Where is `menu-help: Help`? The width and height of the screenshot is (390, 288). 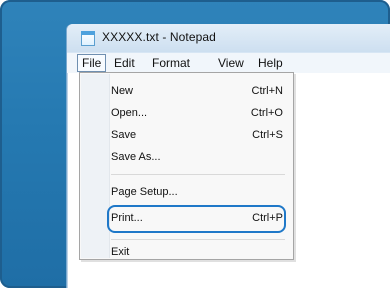
menu-help: Help is located at coordinates (270, 63).